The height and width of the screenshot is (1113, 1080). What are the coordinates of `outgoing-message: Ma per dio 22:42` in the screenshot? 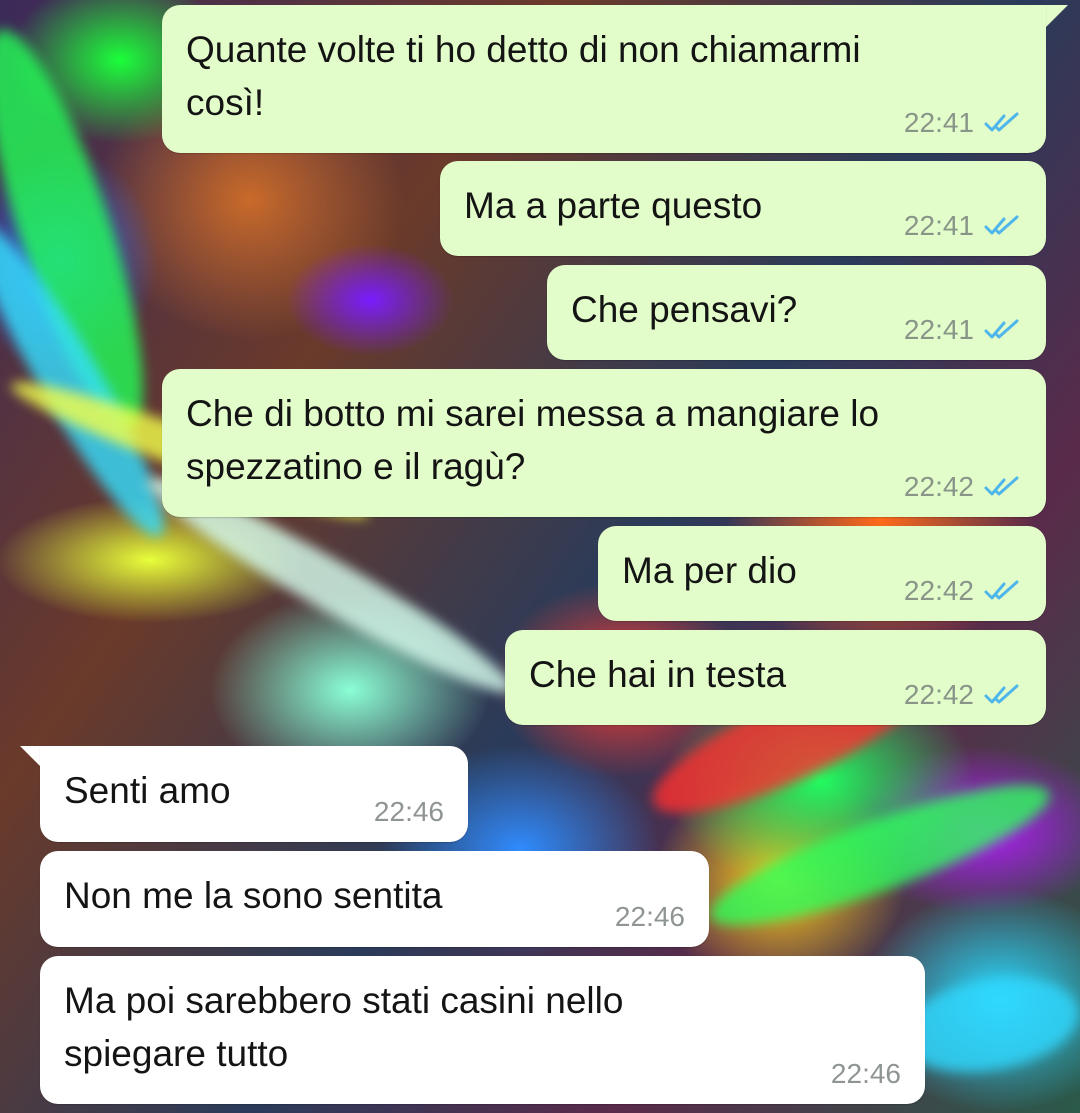 It's located at (822, 573).